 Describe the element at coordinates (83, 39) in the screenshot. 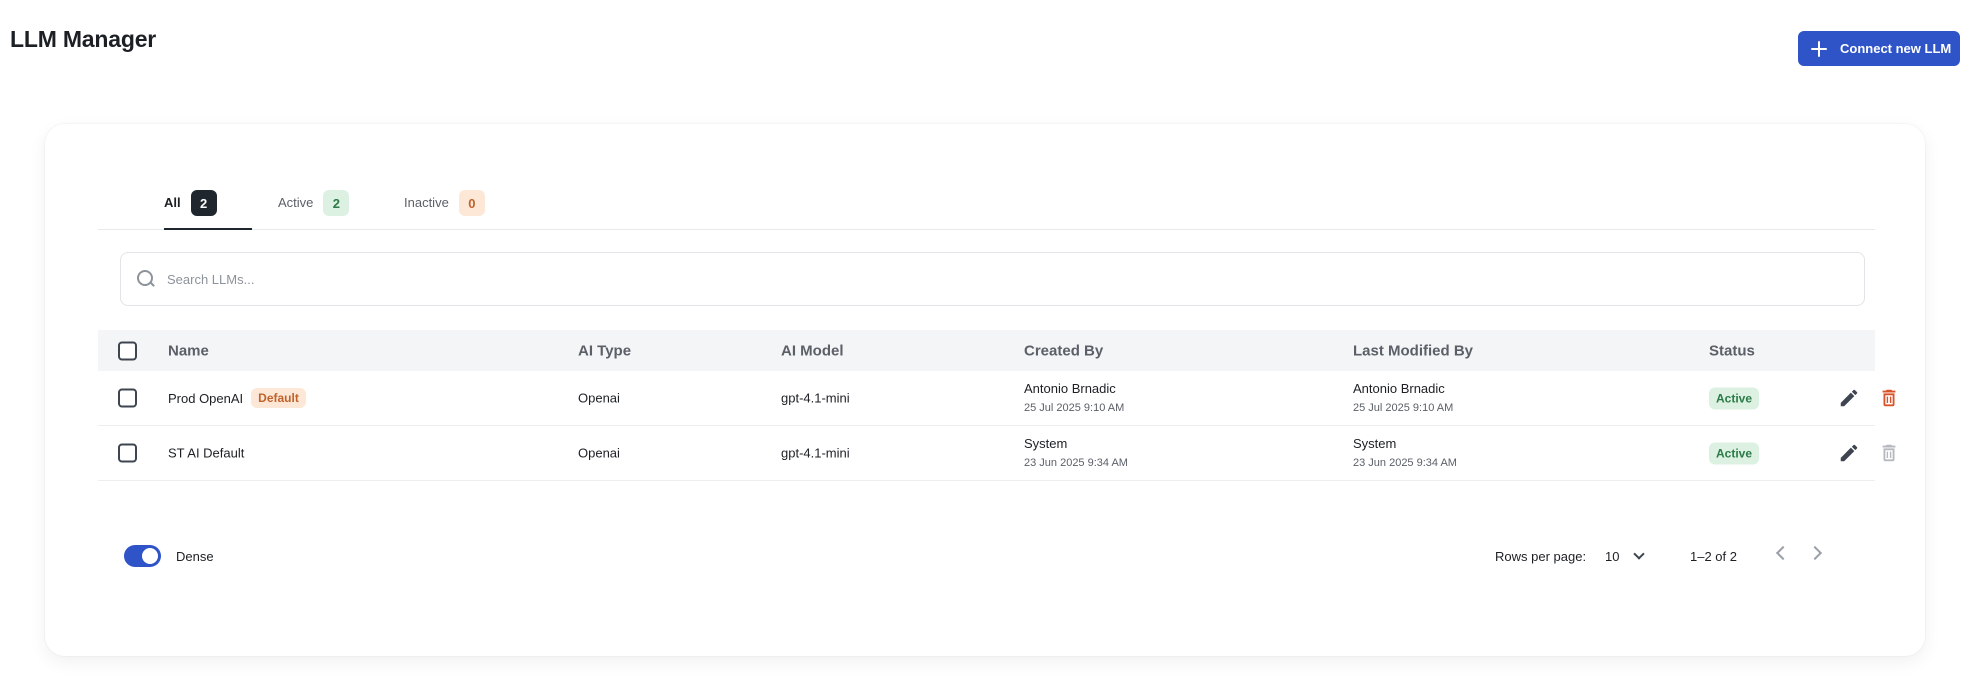

I see `page-title: LLM Manager` at that location.